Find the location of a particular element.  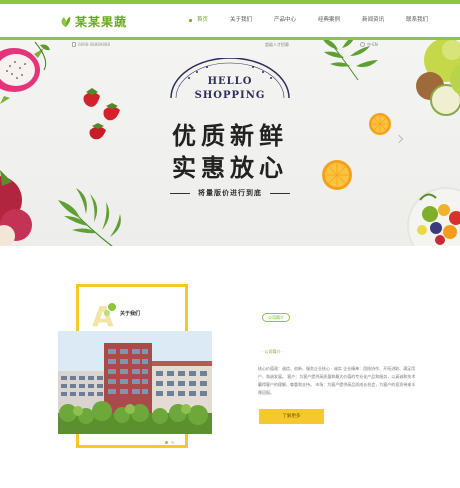

about-dot-icon is located at coordinates (112, 307).